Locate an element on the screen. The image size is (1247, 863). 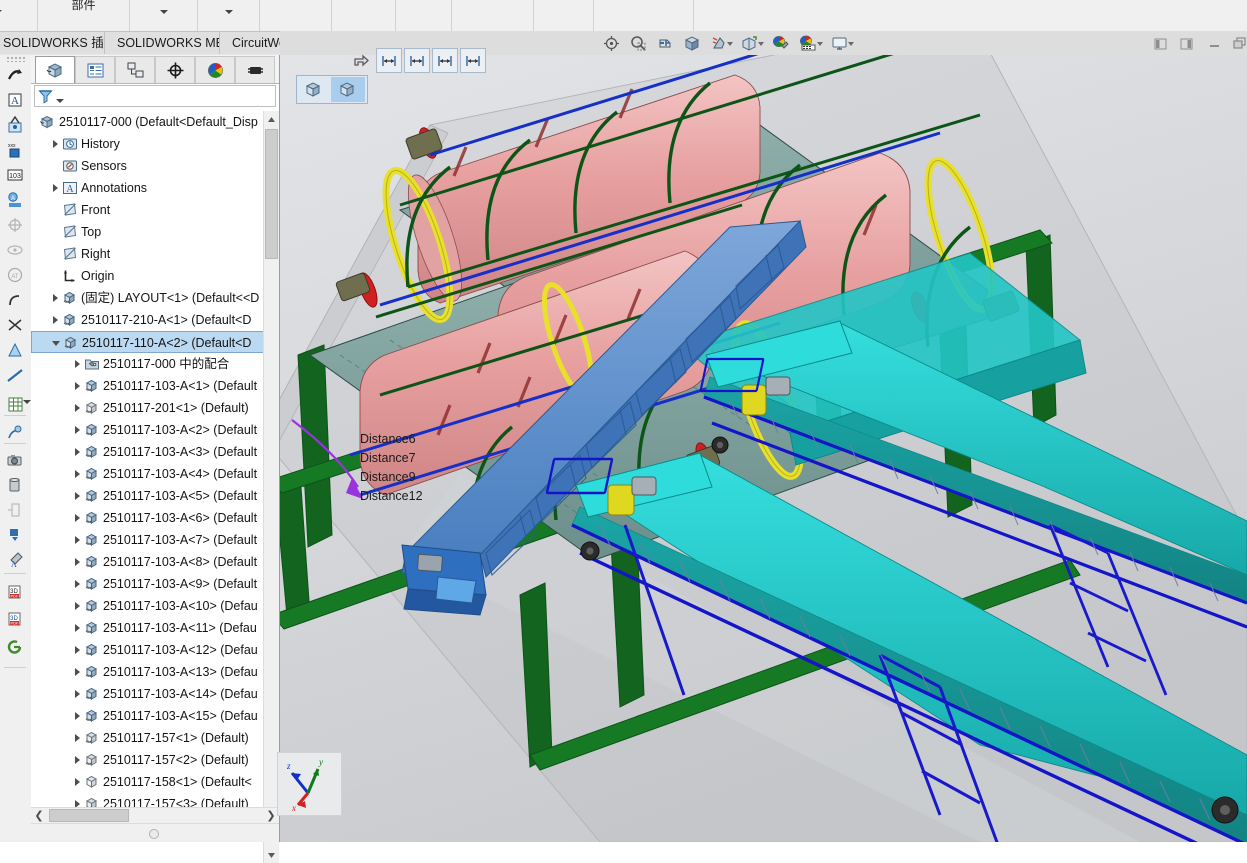
restore-right-icon is located at coordinates (1186, 43).